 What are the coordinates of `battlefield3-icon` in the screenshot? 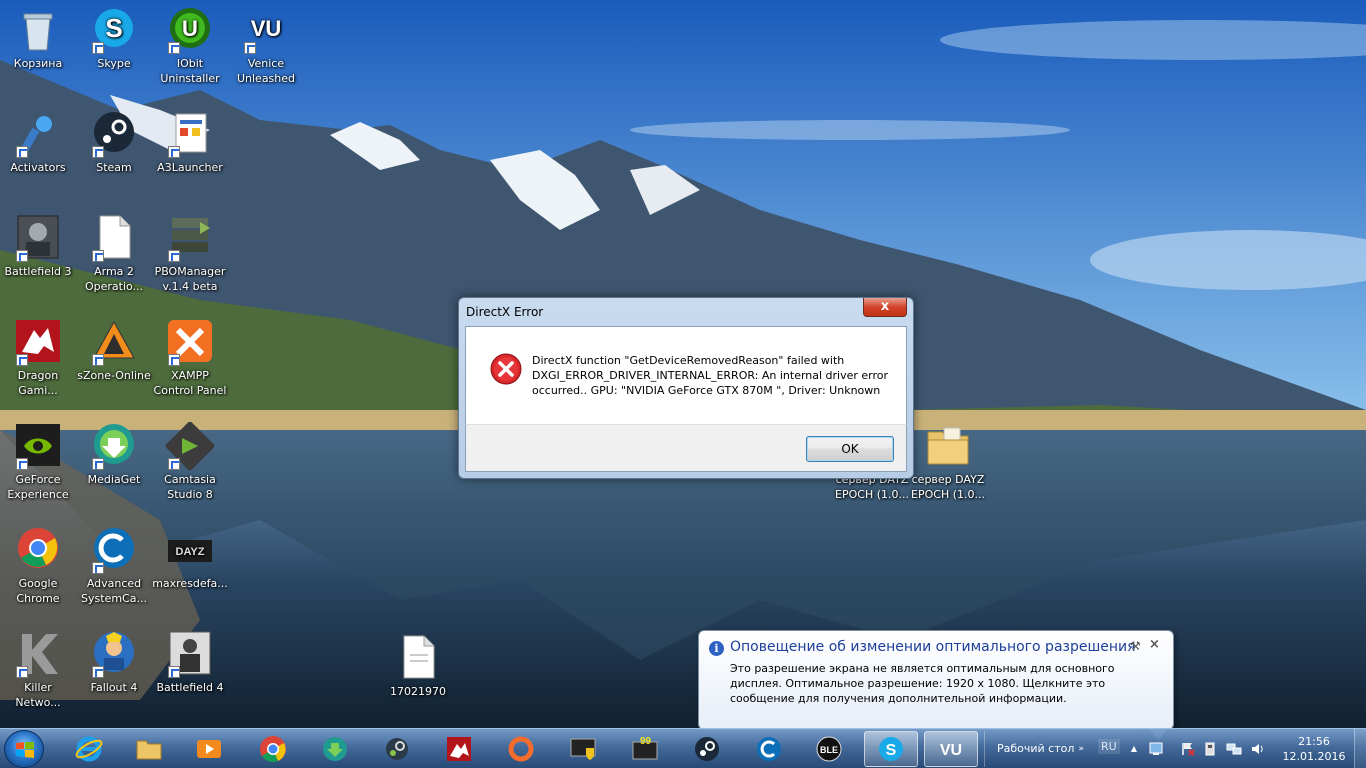 It's located at (38, 238).